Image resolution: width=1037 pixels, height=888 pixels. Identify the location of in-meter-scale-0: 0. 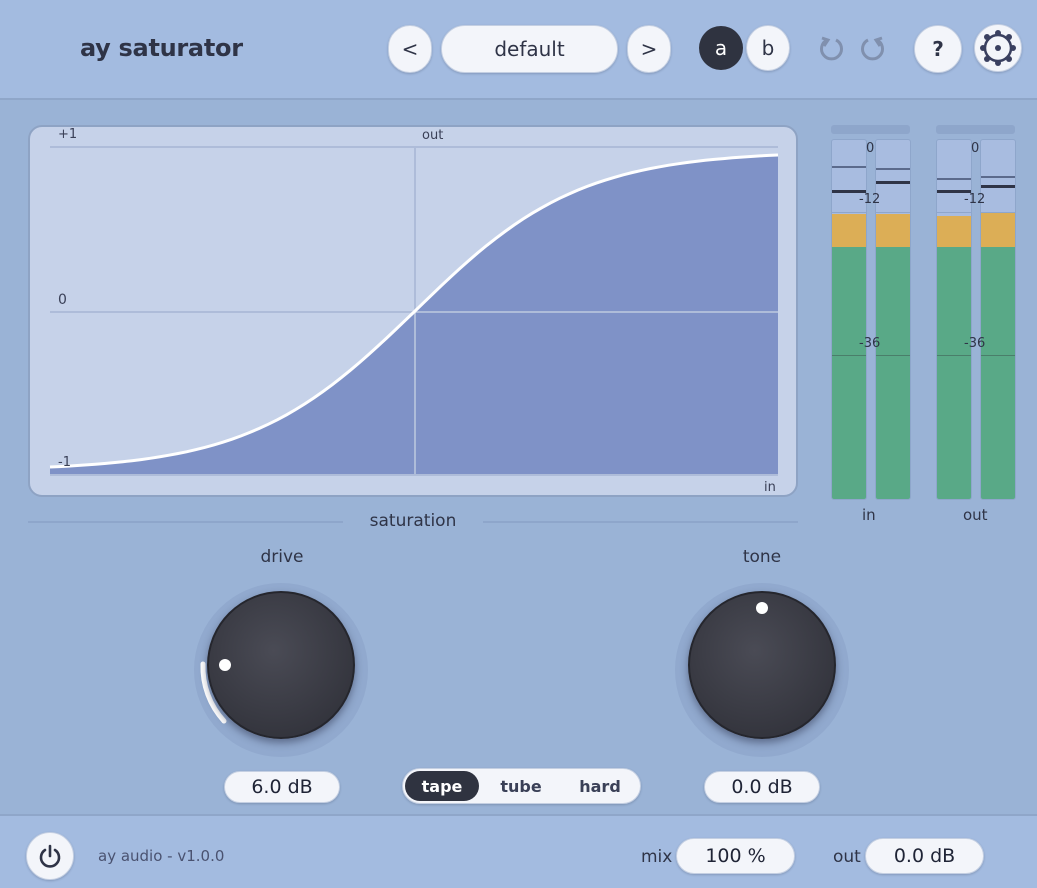
(870, 148).